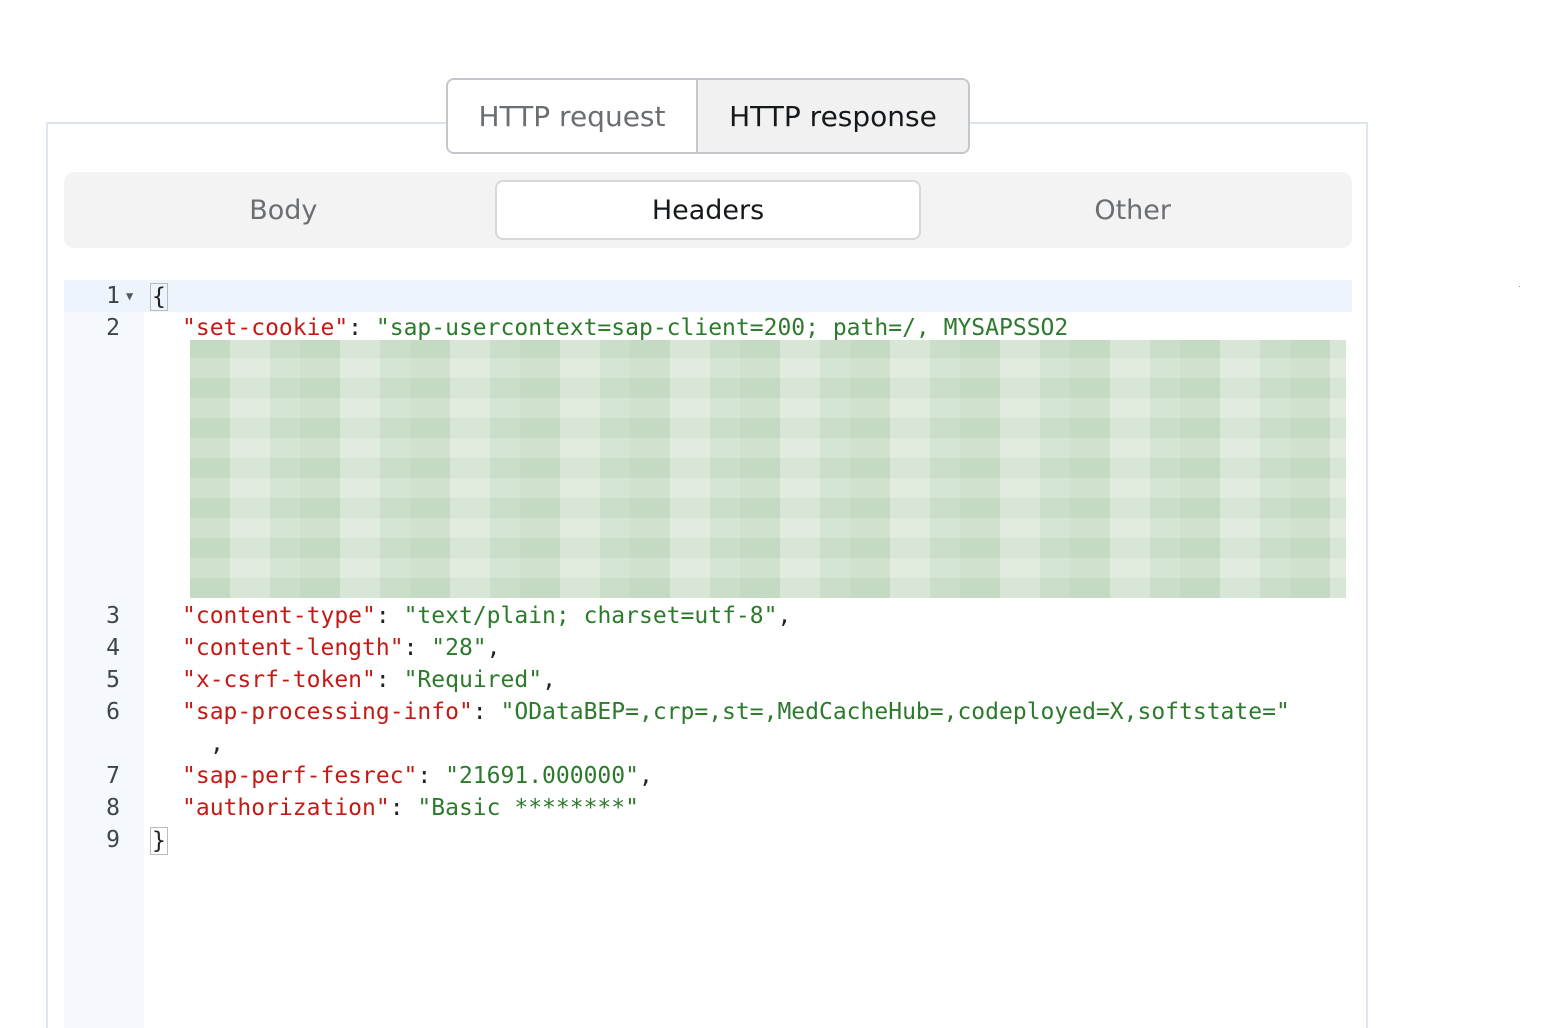  I want to click on line-number: 1, so click(113, 296).